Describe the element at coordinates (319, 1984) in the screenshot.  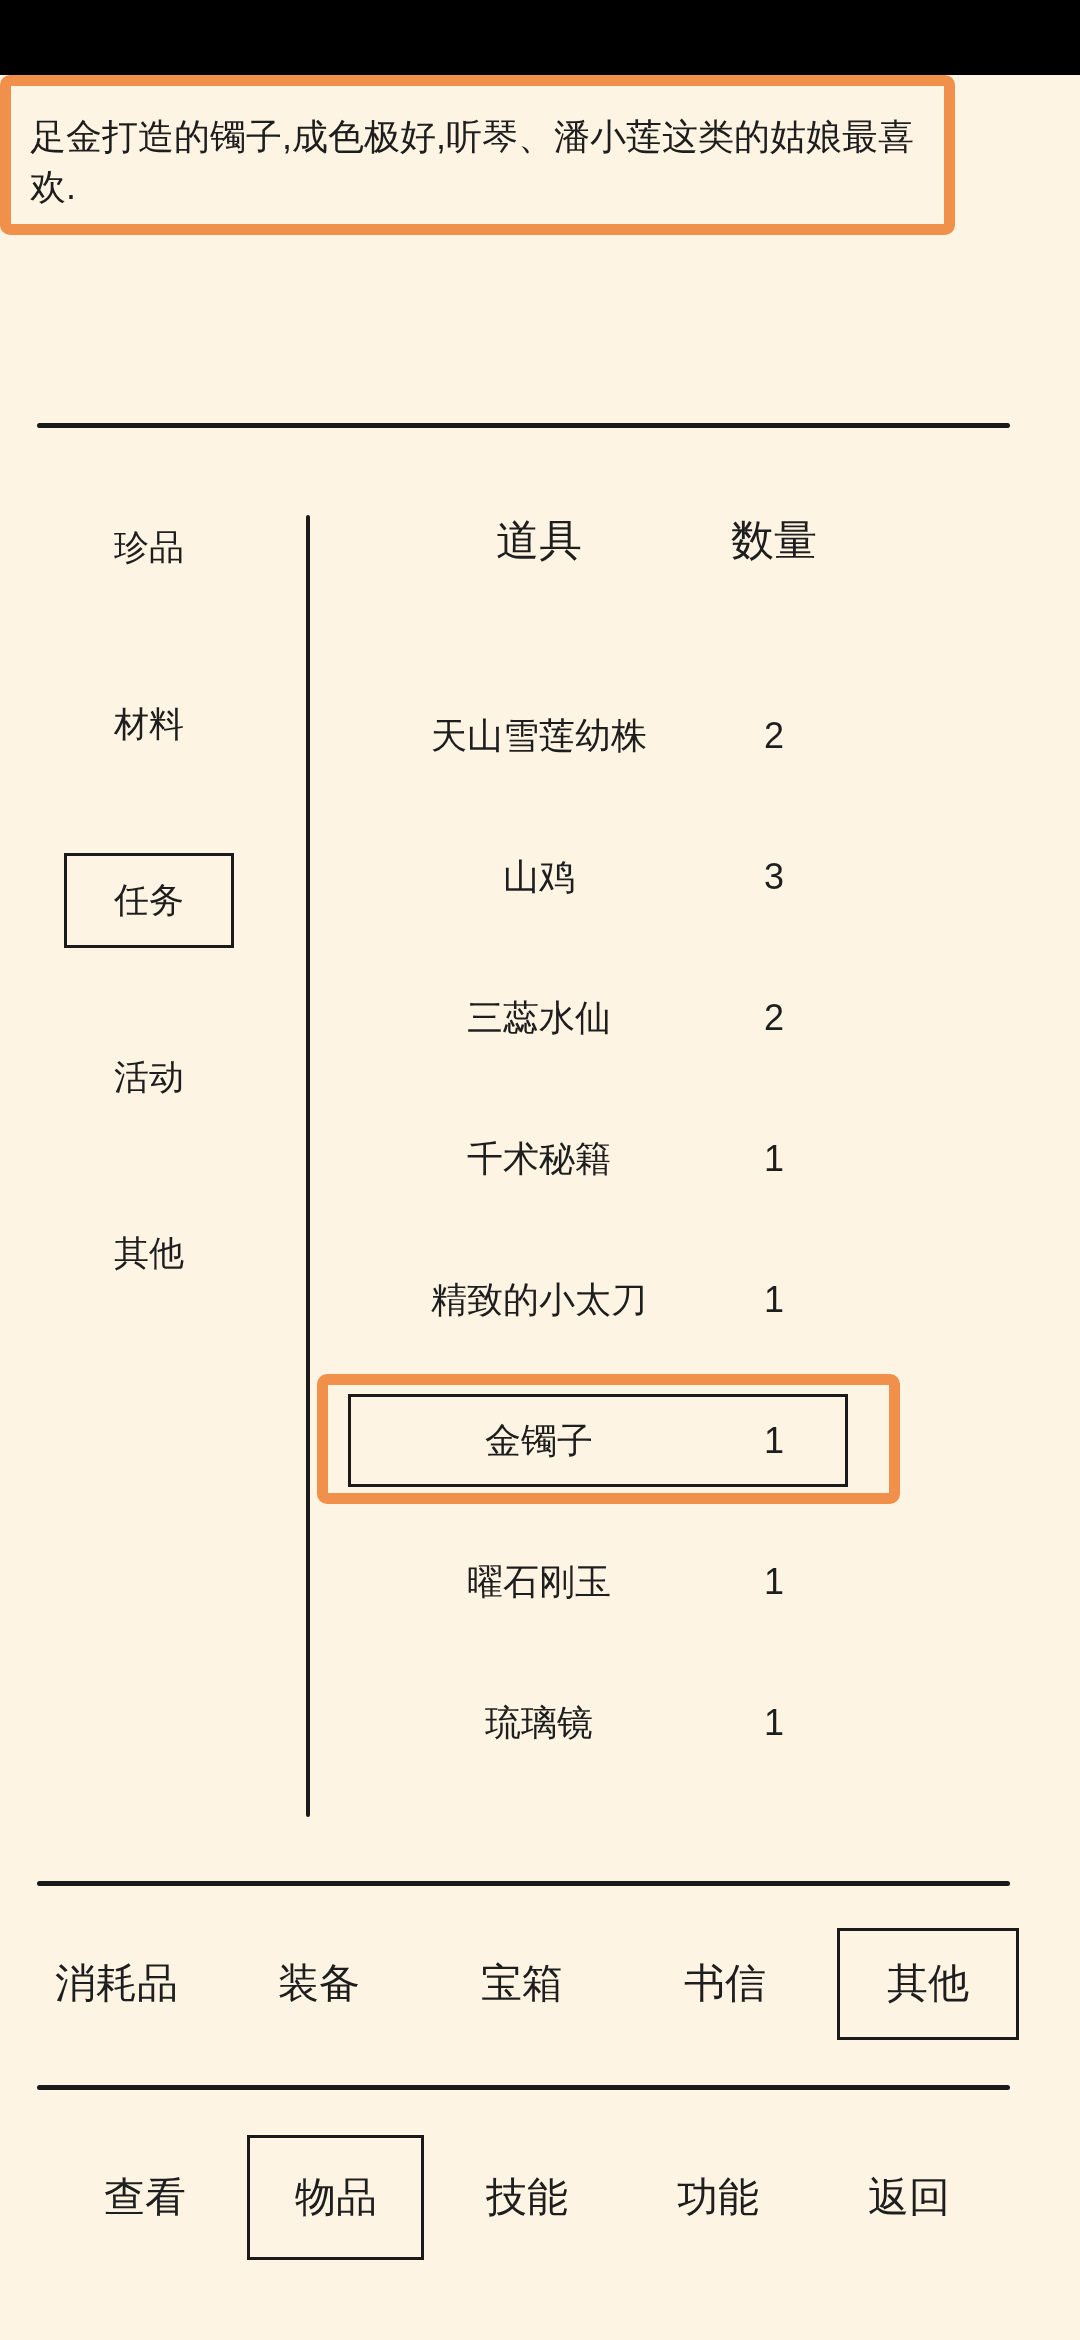
I see `category-tab: 装备` at that location.